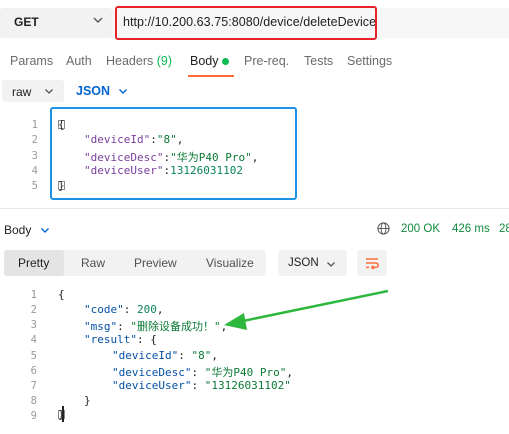 This screenshot has height=434, width=509. What do you see at coordinates (124, 309) in the screenshot?
I see `response-line-code: "code": 200,` at bounding box center [124, 309].